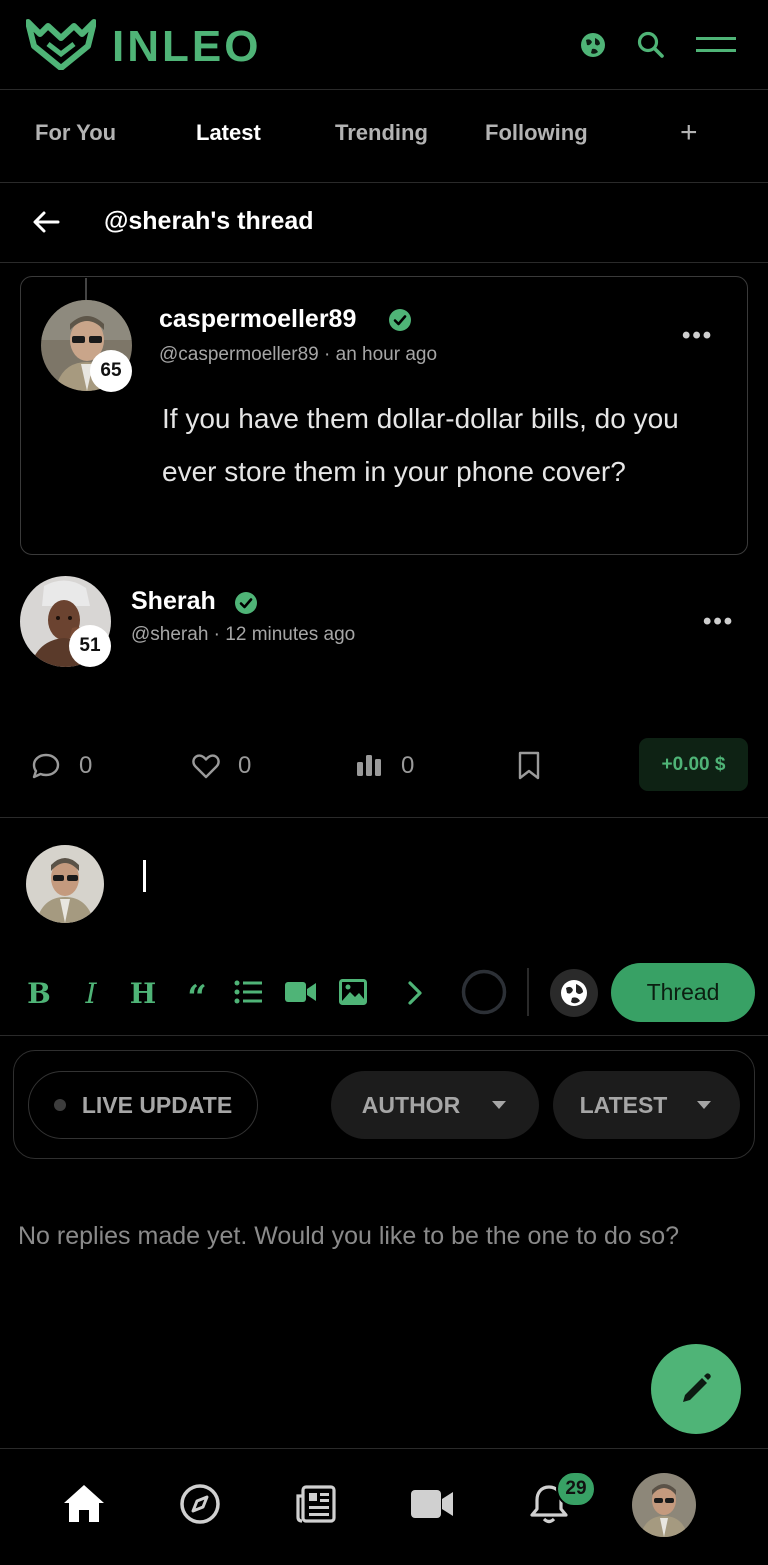  What do you see at coordinates (91, 993) in the screenshot?
I see `italic-icon: I` at bounding box center [91, 993].